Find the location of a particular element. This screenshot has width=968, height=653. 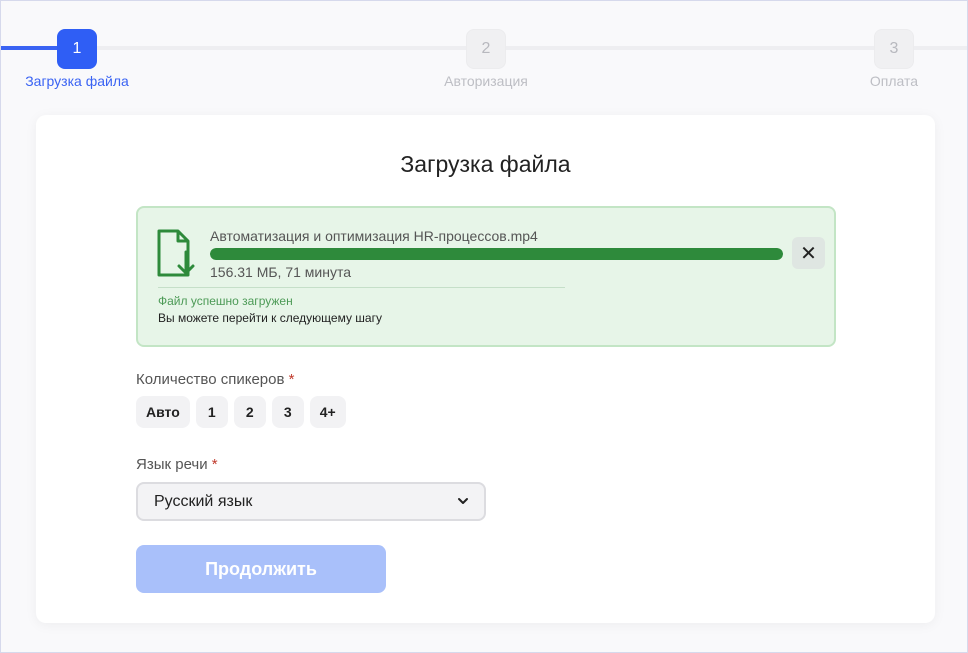

speakers-label-text: Количество спикеров is located at coordinates (210, 379).